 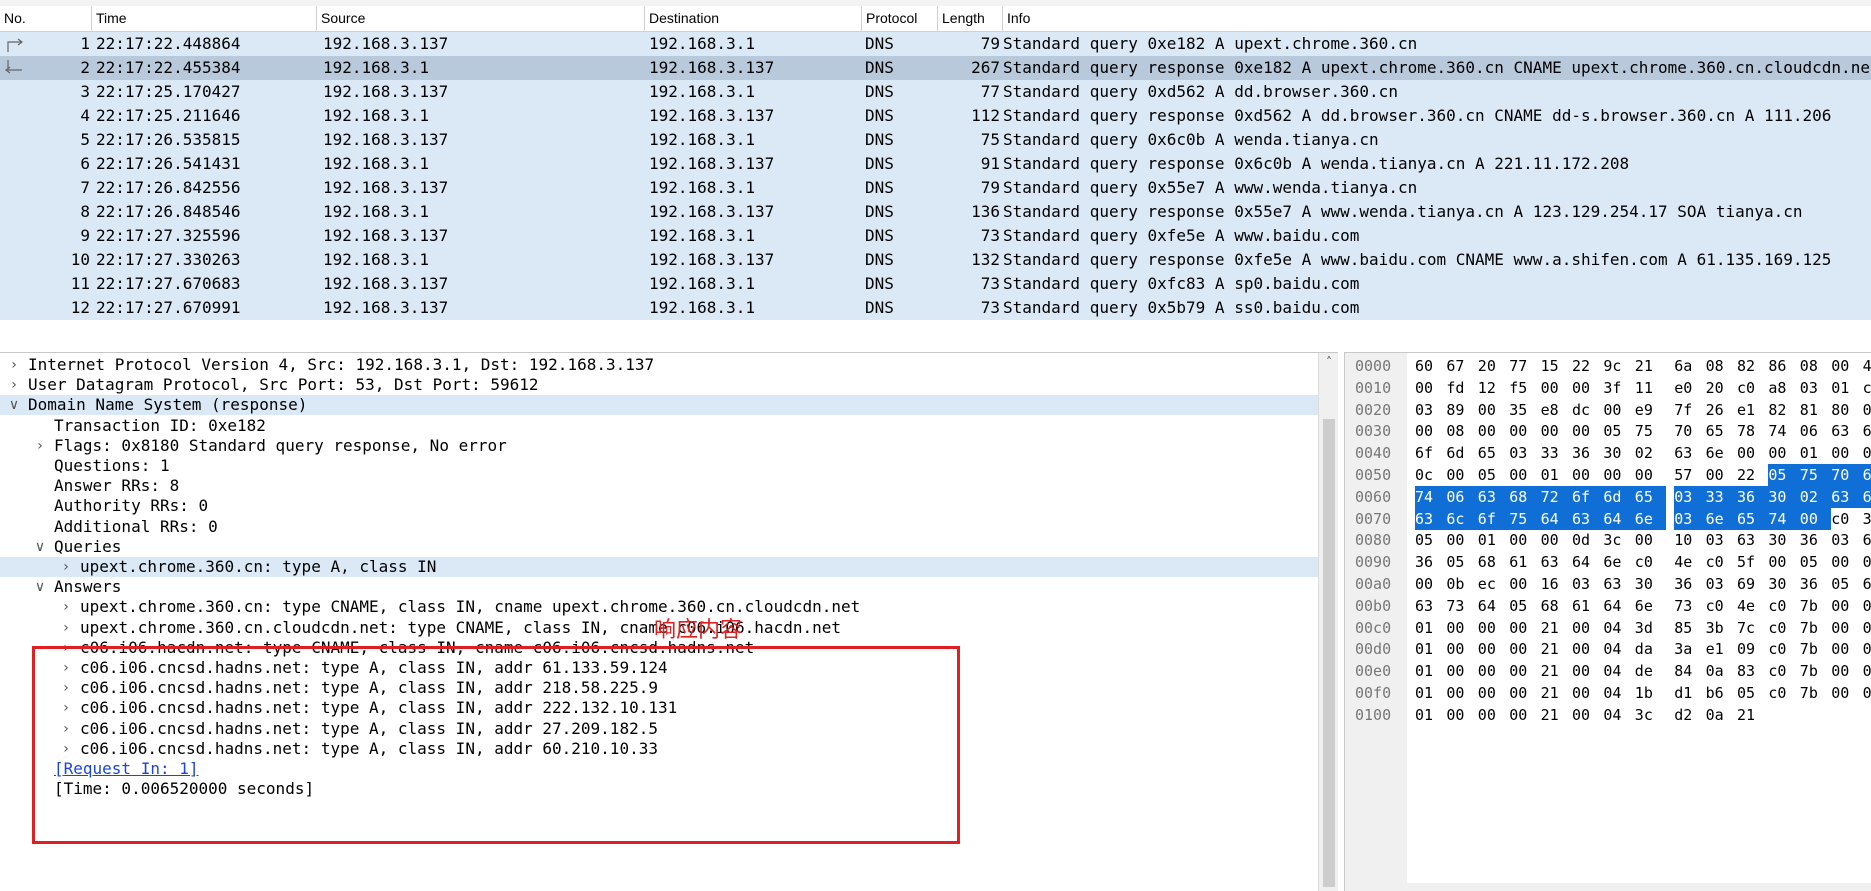 What do you see at coordinates (1493, 366) in the screenshot?
I see `hex-byte: 20` at bounding box center [1493, 366].